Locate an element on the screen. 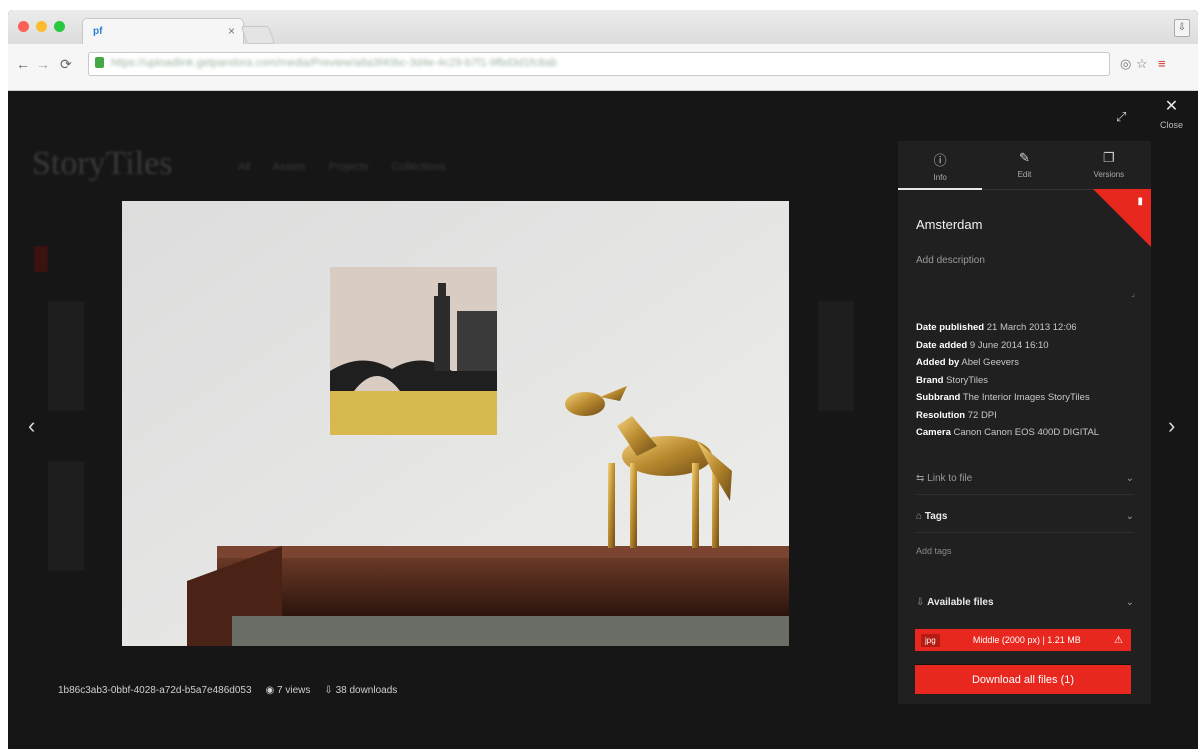 The image size is (1198, 749). panel-tabs: ⓘ Info ✎ Edit ❐ Versions is located at coordinates (1024, 165).